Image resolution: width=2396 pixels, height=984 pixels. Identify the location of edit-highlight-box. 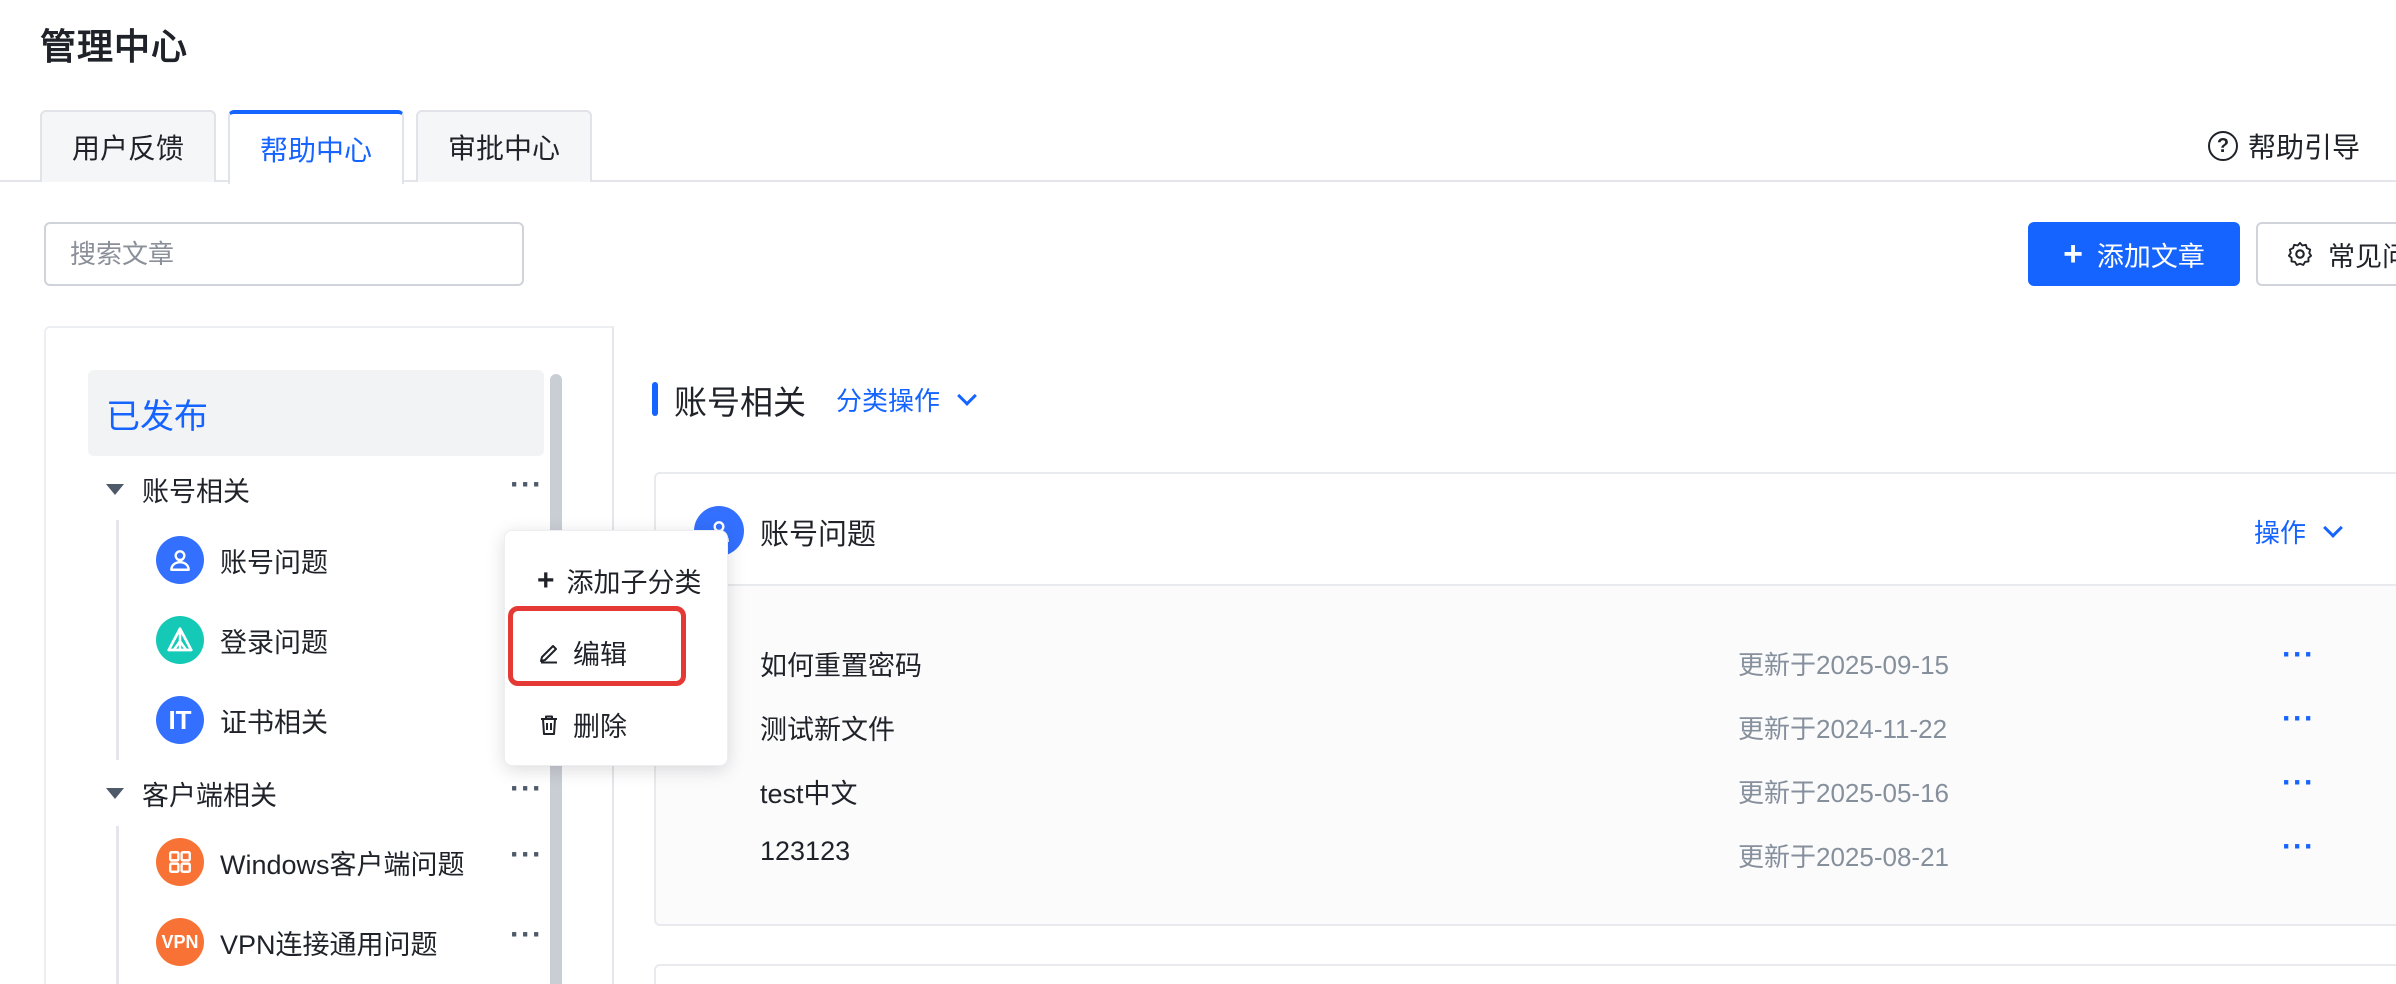
(597, 646).